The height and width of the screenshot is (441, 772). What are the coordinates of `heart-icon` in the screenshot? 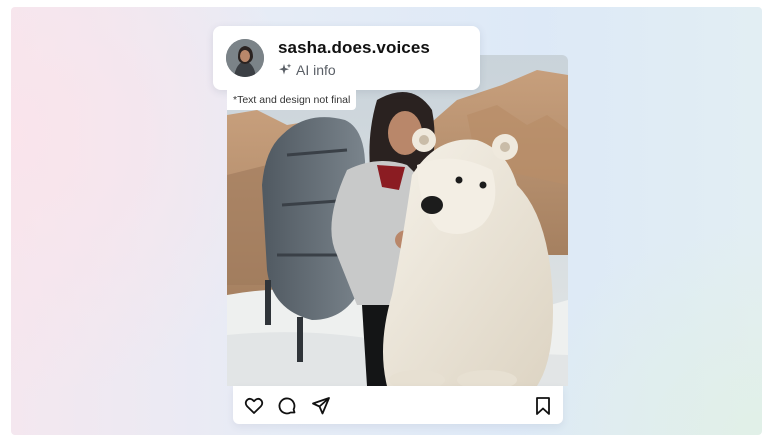 It's located at (254, 406).